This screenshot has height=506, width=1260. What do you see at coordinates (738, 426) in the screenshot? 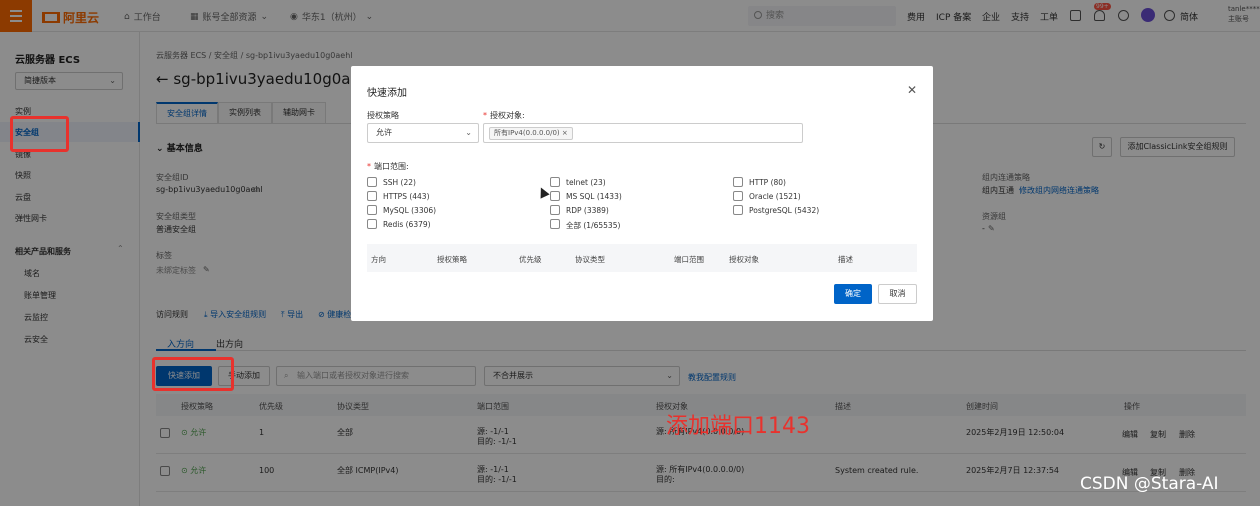
I see `annotation-text: 添加端口1143` at bounding box center [738, 426].